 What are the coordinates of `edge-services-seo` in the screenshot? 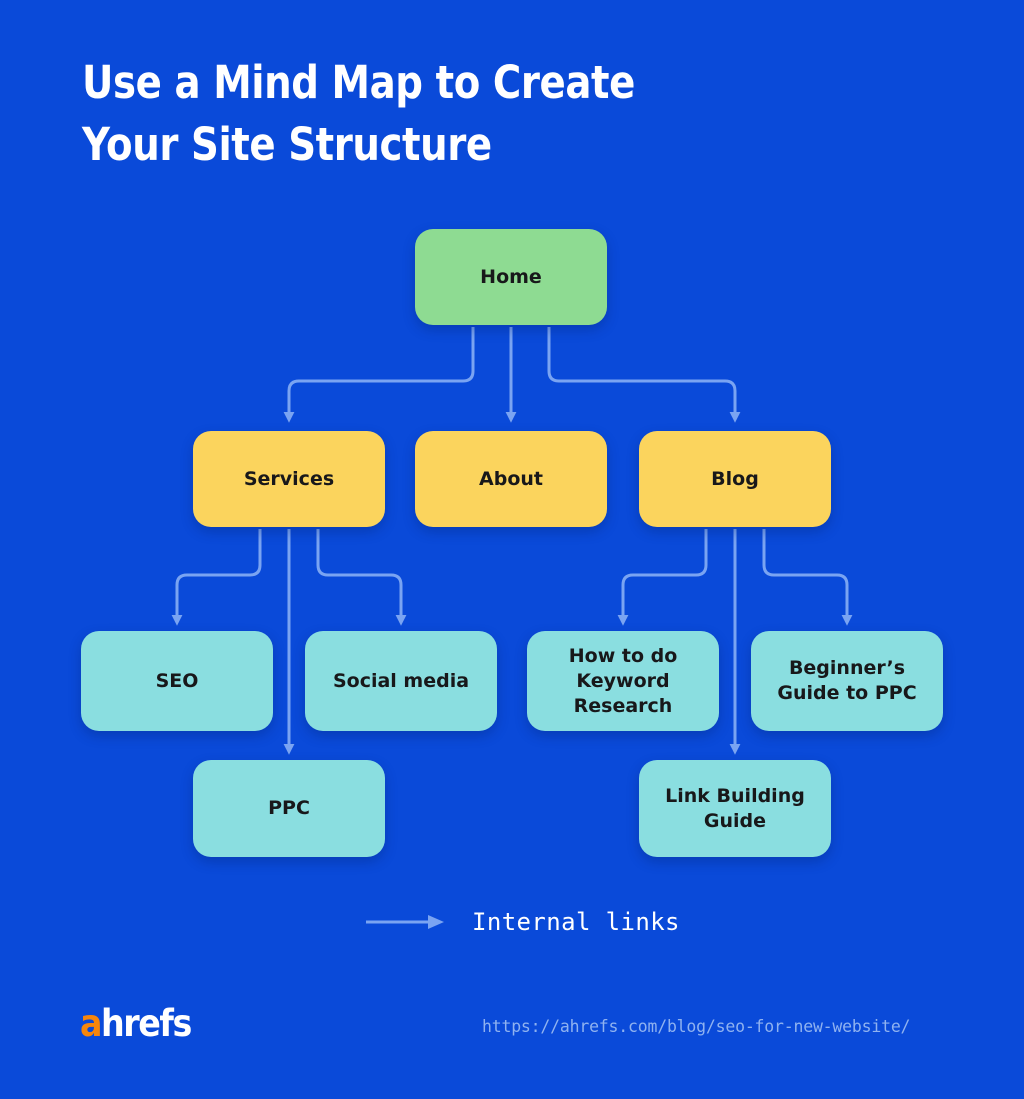 It's located at (216, 577).